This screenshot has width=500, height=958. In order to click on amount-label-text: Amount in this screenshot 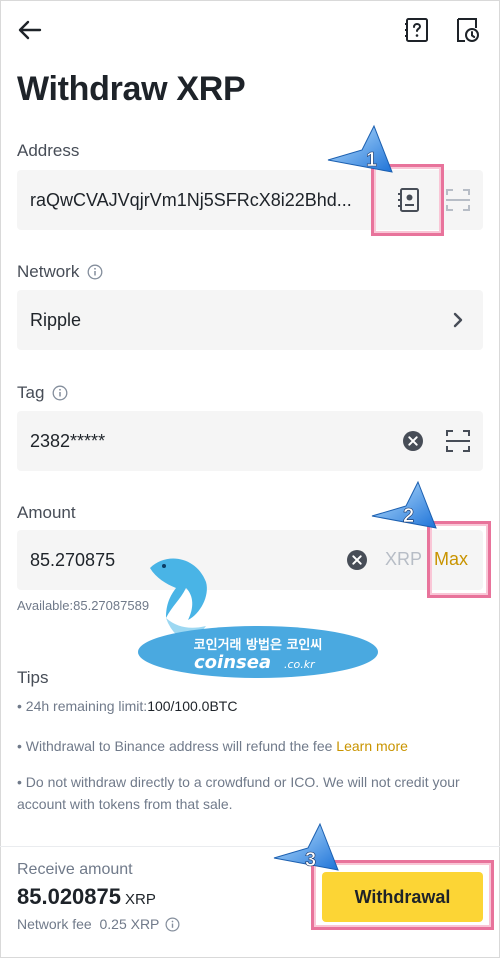, I will do `click(46, 512)`.